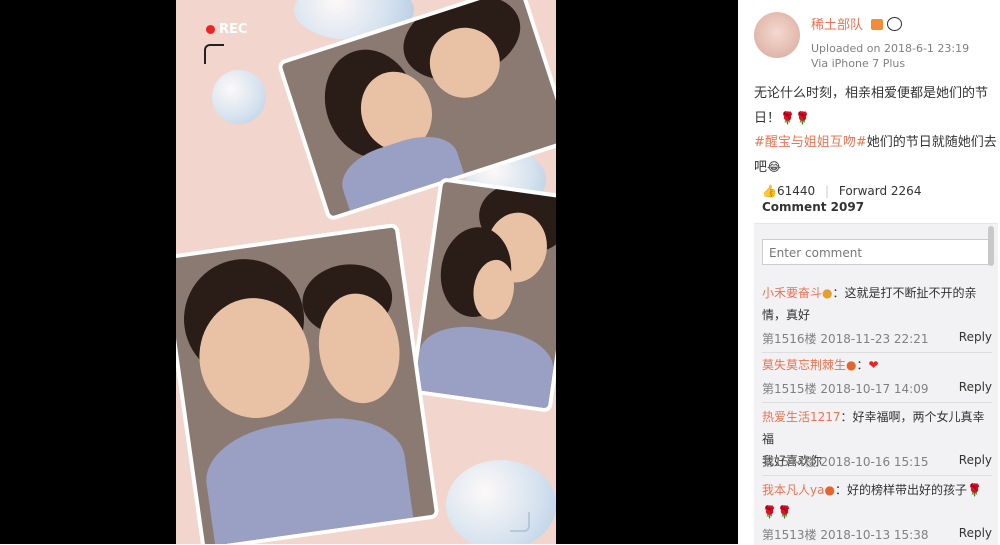 Image resolution: width=1000 pixels, height=545 pixels. I want to click on comment-item: 莫失莫忘荆棘生●：❤, so click(877, 365).